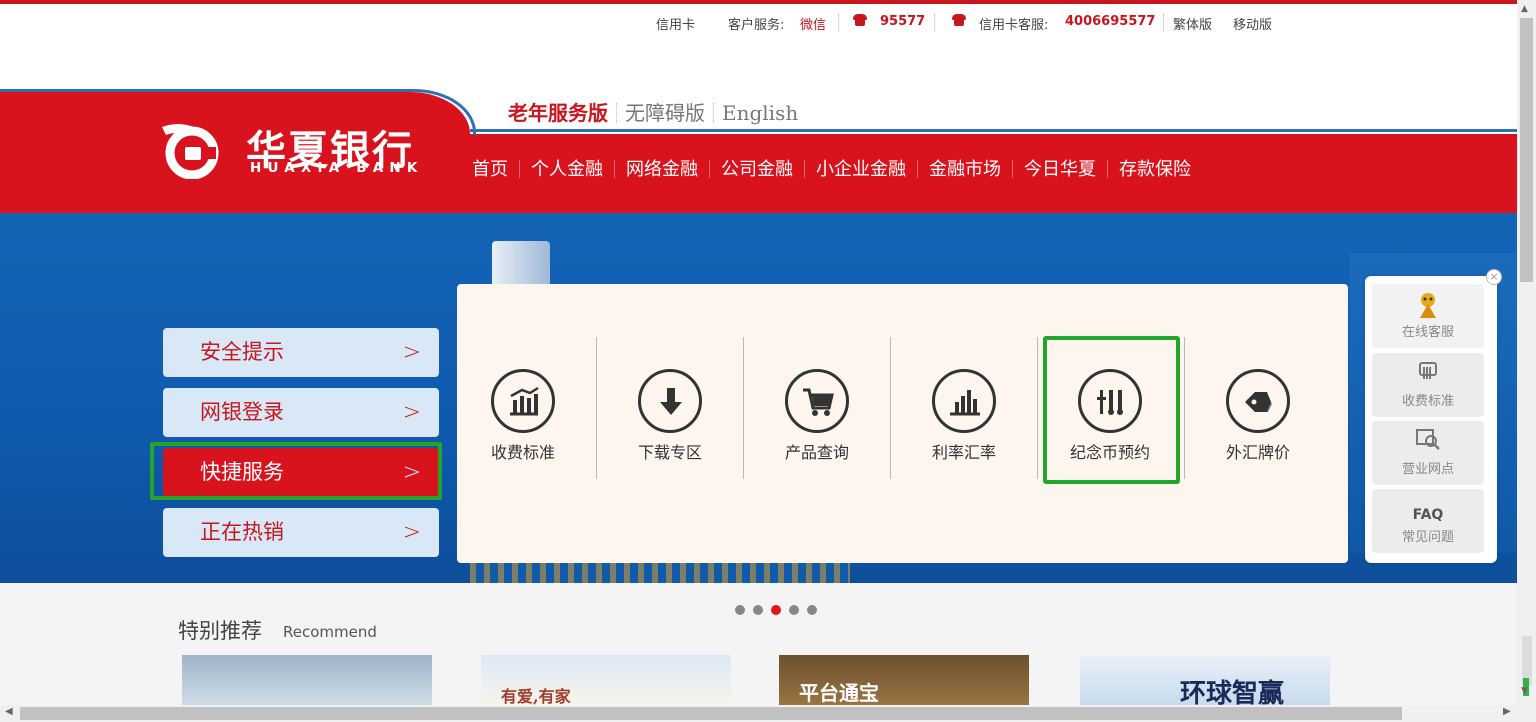  I want to click on scrollbar-corner, so click(1526, 713).